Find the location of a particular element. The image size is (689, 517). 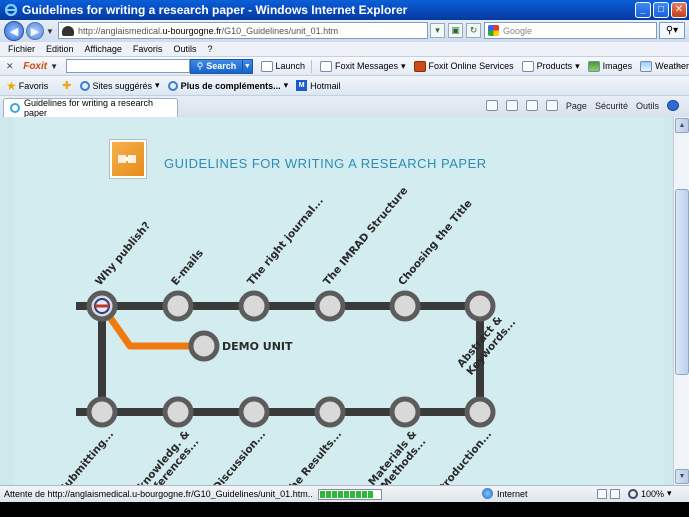

zoom-control: 100% ▾ is located at coordinates (650, 493).